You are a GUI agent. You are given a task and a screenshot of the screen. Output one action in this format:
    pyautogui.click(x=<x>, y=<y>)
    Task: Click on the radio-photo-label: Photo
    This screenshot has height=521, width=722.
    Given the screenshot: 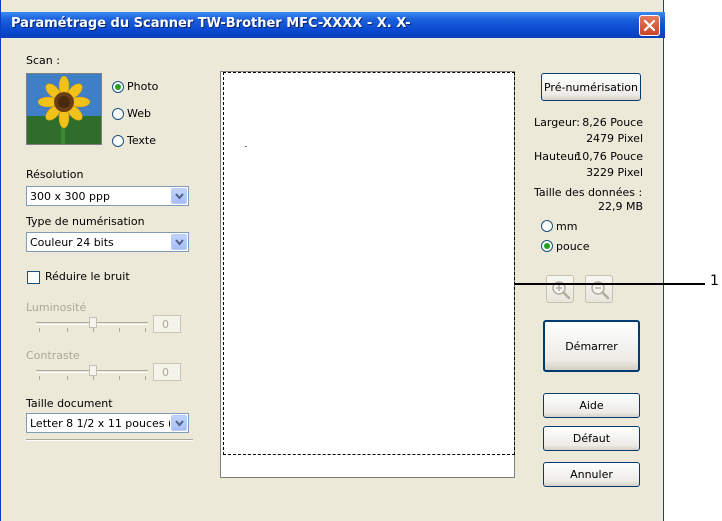 What is the action you would take?
    pyautogui.click(x=143, y=86)
    